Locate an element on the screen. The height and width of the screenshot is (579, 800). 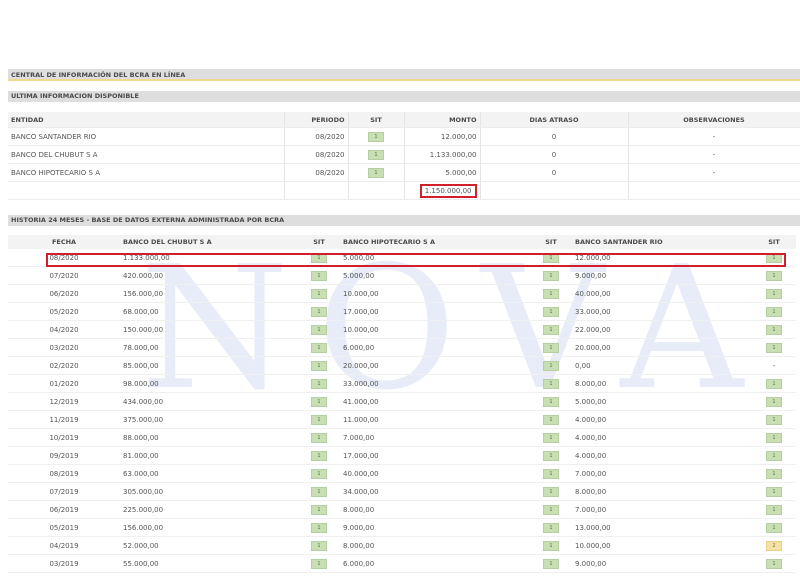
fecha-cell: 12/2019 is located at coordinates (64, 401).